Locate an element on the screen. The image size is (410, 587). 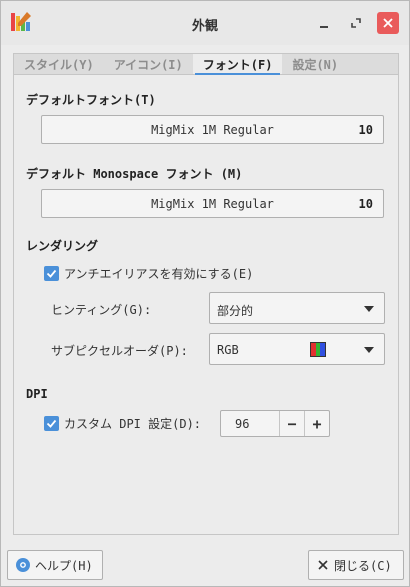
mono-font-button: MigMix 1M Regular 10 is located at coordinates (212, 203).